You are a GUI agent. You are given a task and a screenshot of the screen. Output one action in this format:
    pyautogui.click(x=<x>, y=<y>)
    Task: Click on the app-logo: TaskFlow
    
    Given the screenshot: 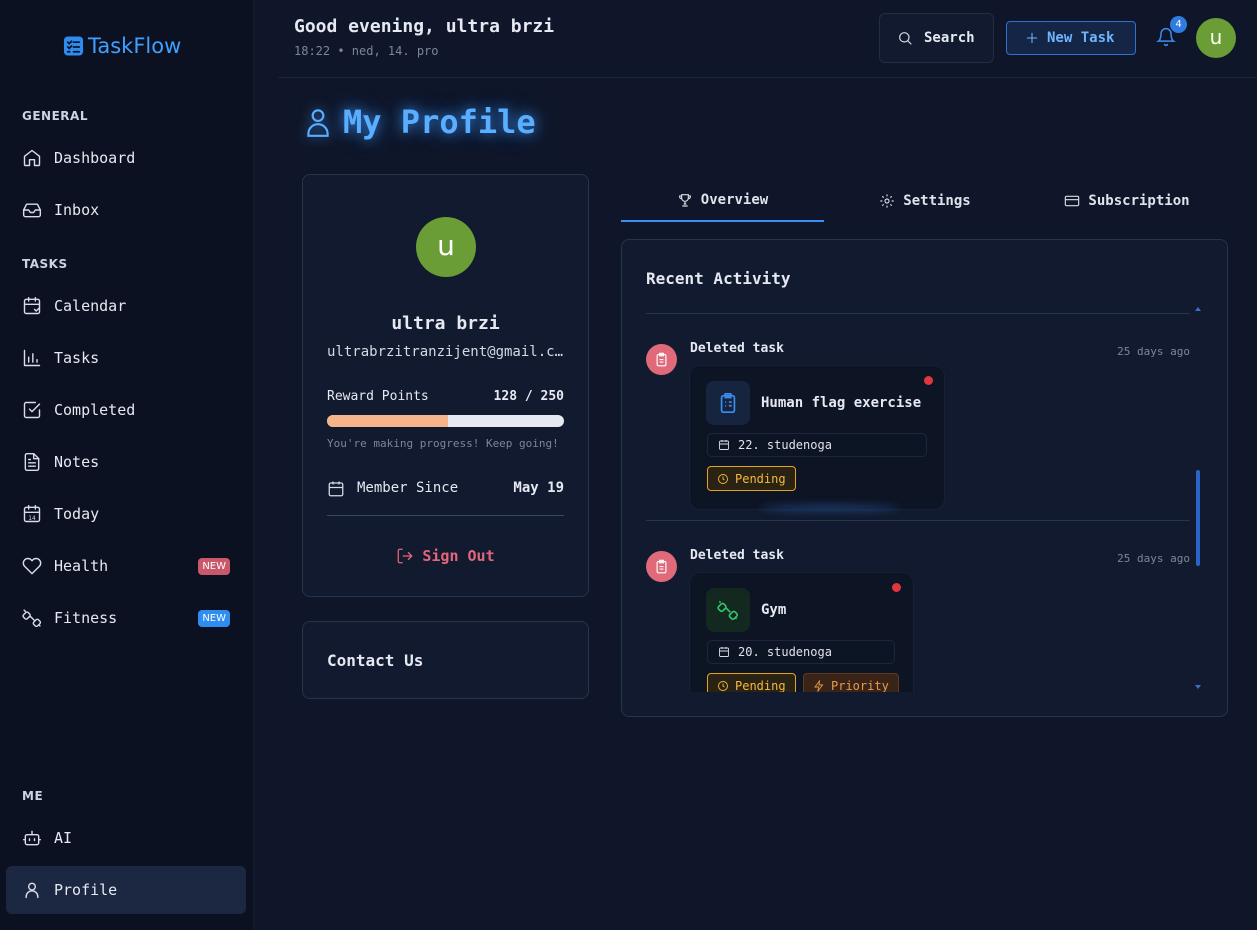 What is the action you would take?
    pyautogui.click(x=122, y=46)
    